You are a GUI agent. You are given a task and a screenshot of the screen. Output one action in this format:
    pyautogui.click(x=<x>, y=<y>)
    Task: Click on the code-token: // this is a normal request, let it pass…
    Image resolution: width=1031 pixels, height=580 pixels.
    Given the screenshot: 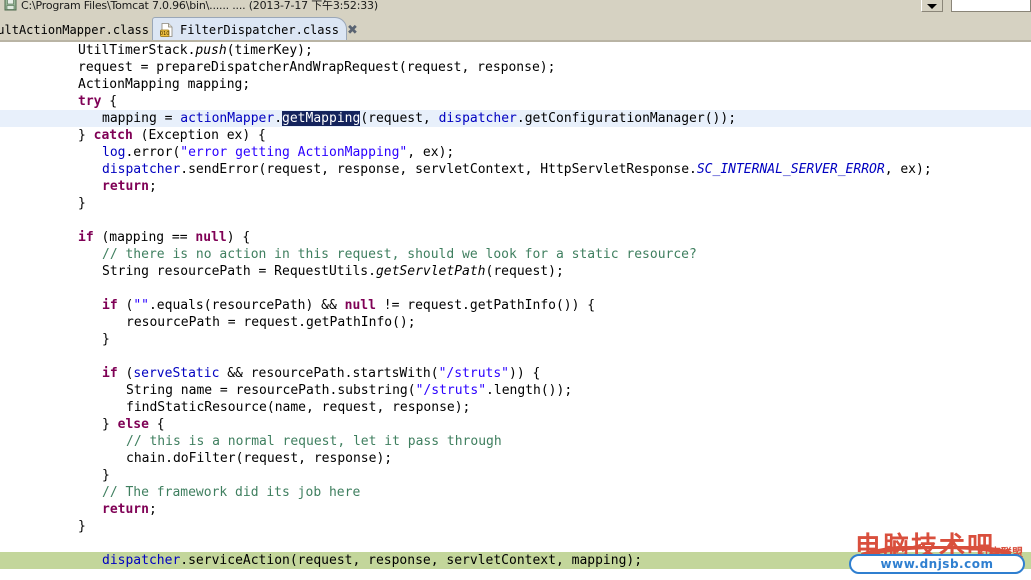 What is the action you would take?
    pyautogui.click(x=314, y=441)
    